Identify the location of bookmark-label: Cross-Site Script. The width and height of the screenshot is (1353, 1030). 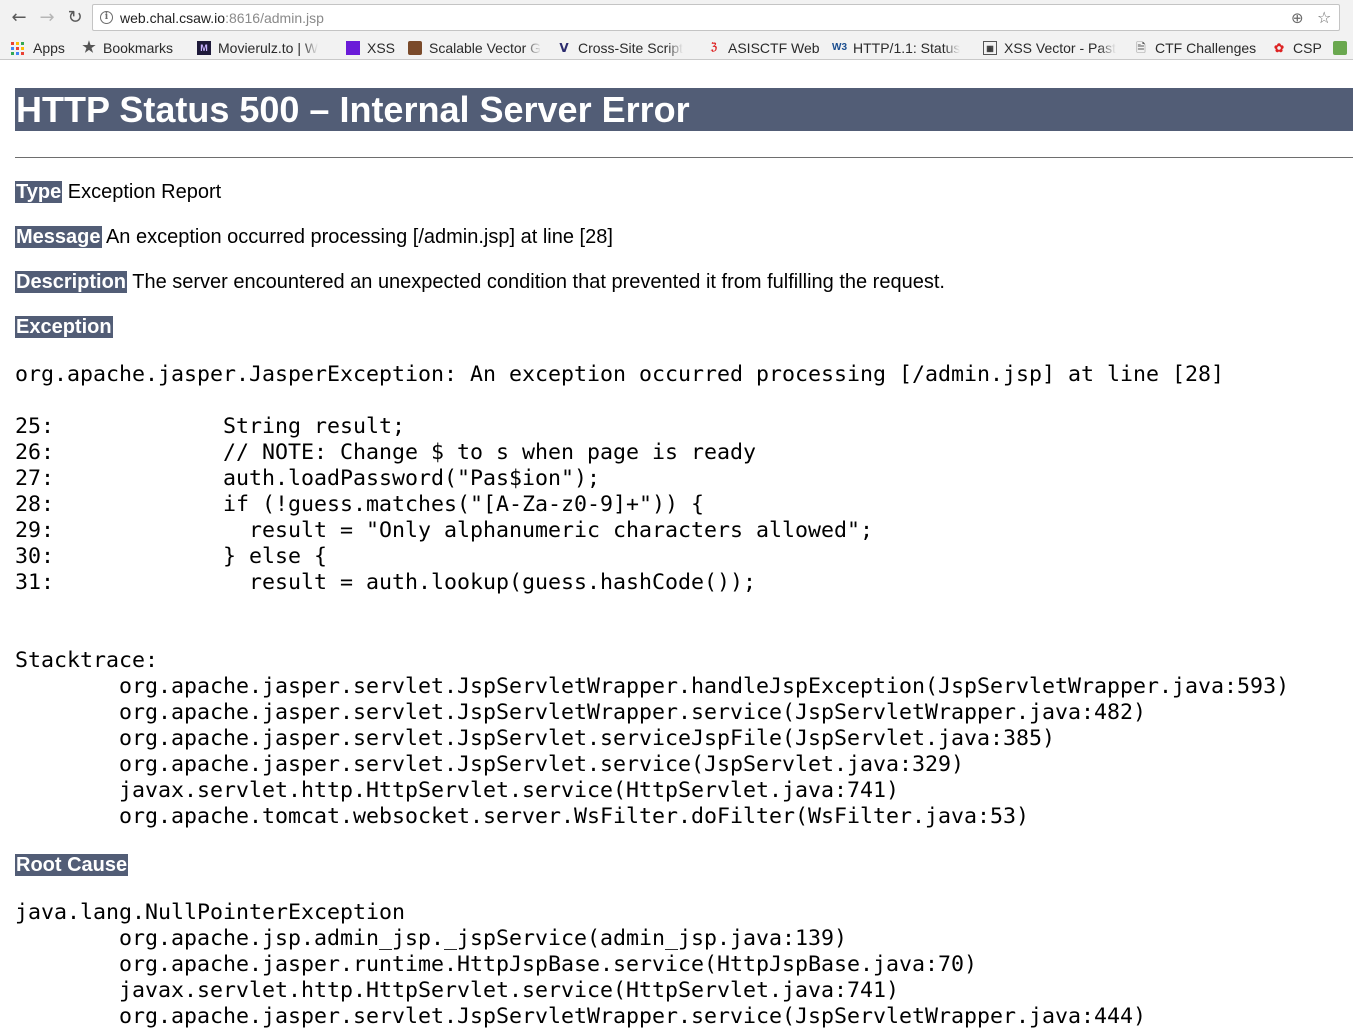
(631, 48).